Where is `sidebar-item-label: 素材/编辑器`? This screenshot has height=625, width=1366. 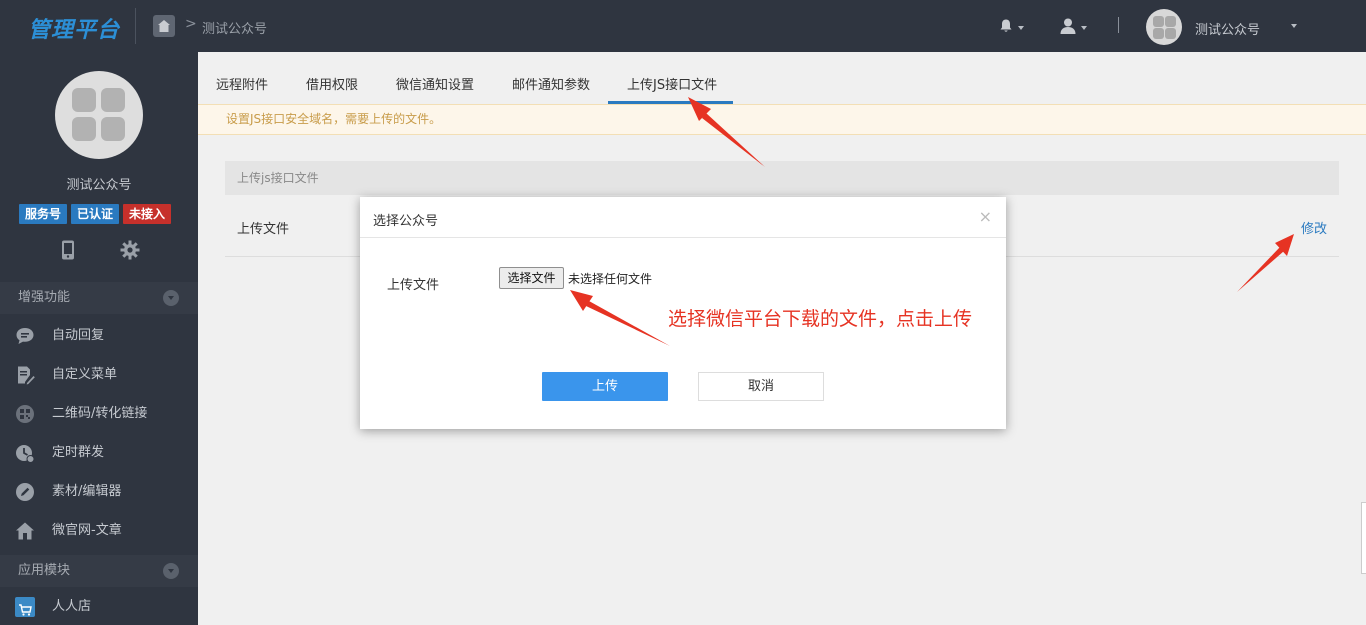 sidebar-item-label: 素材/编辑器 is located at coordinates (87, 491).